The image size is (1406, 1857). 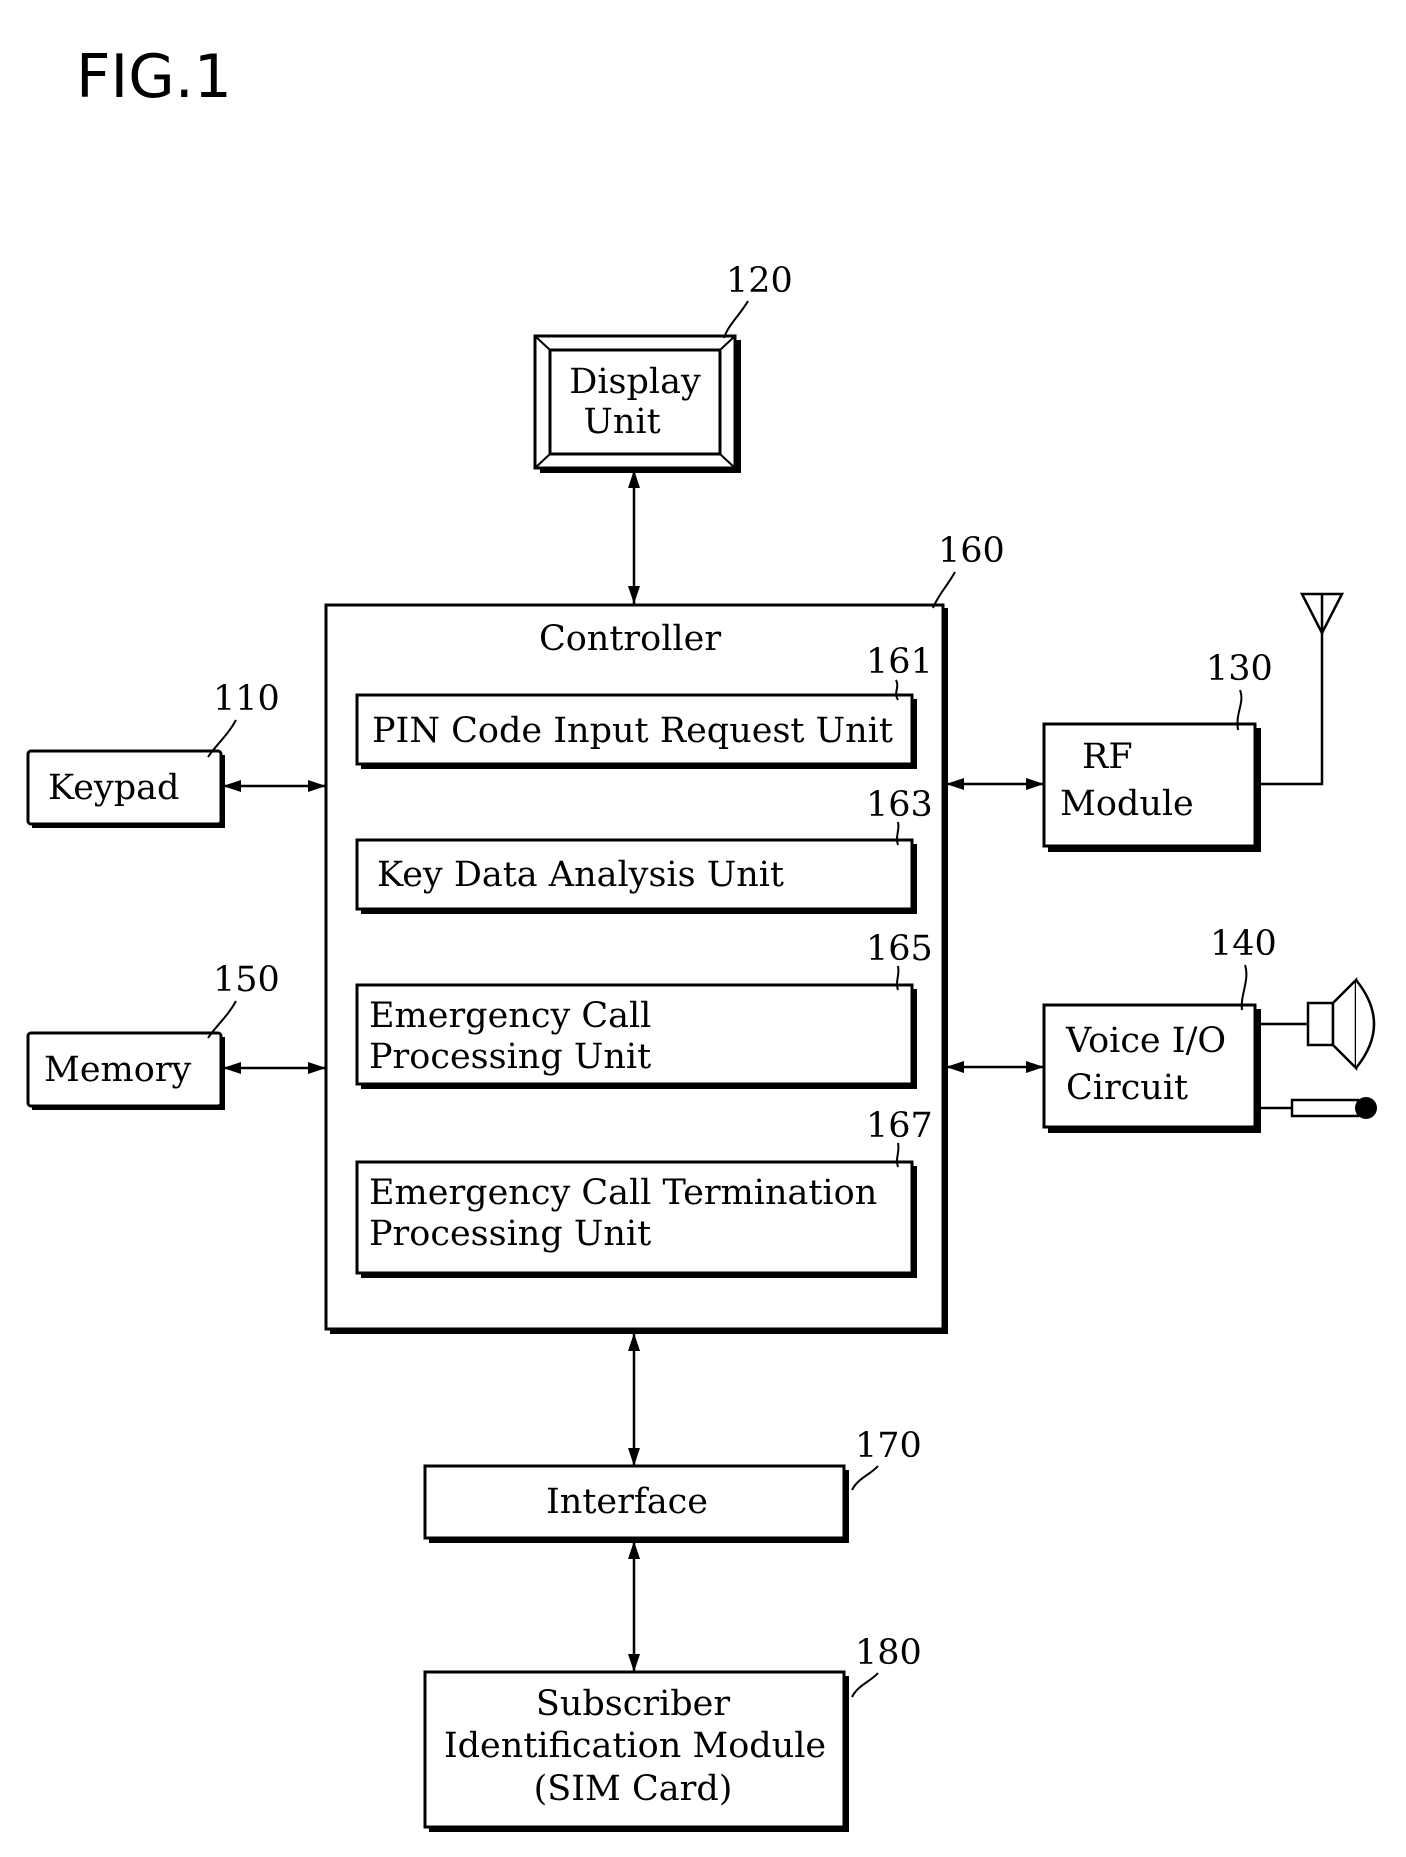 I want to click on display-unit-ref: 120, so click(x=759, y=281).